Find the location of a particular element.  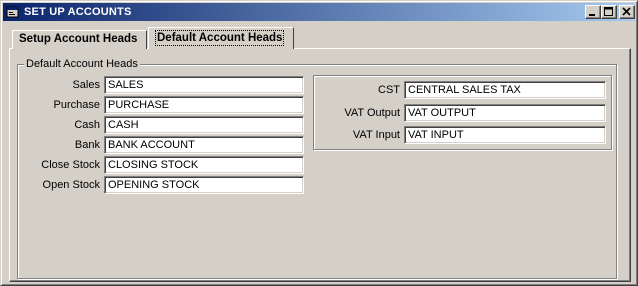

window-title: SET UP ACCOUNTS is located at coordinates (78, 12).